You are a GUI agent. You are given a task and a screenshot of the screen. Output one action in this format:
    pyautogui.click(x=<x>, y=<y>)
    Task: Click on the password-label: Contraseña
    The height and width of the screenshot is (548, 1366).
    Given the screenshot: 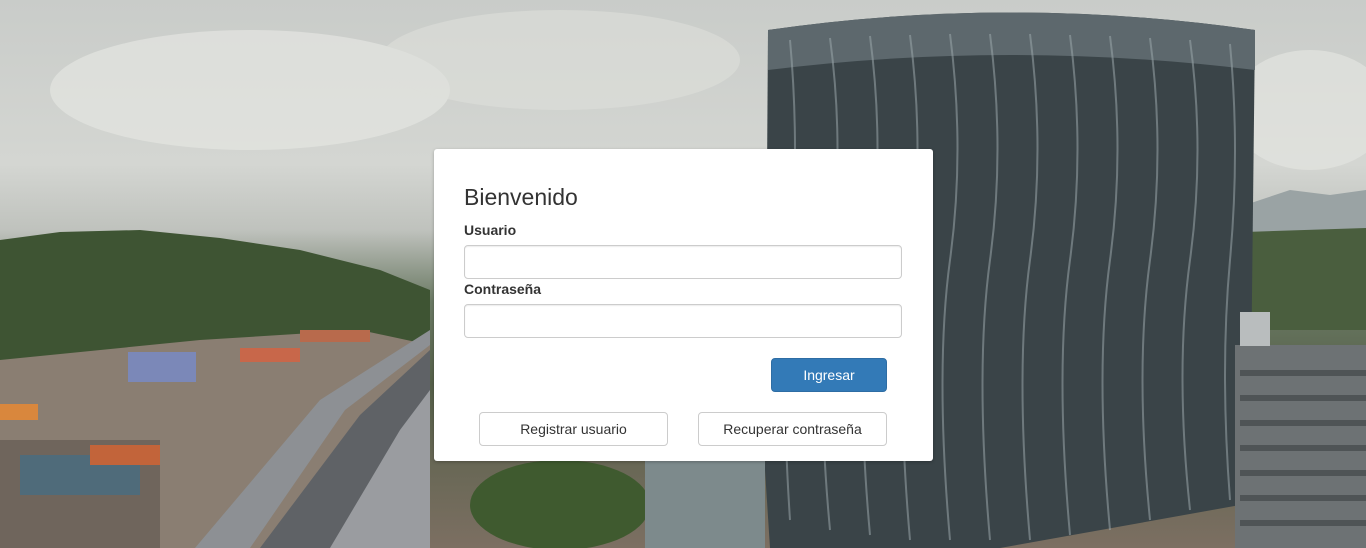 What is the action you would take?
    pyautogui.click(x=503, y=289)
    